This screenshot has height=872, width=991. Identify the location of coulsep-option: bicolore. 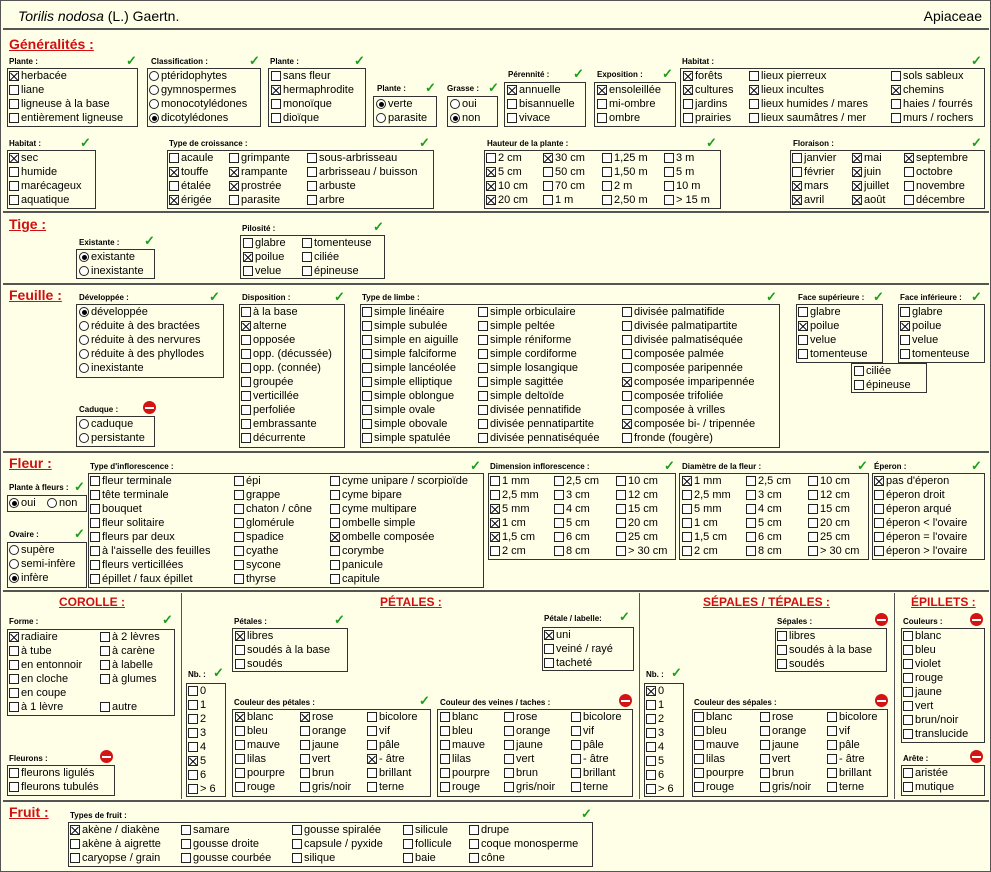
(852, 717).